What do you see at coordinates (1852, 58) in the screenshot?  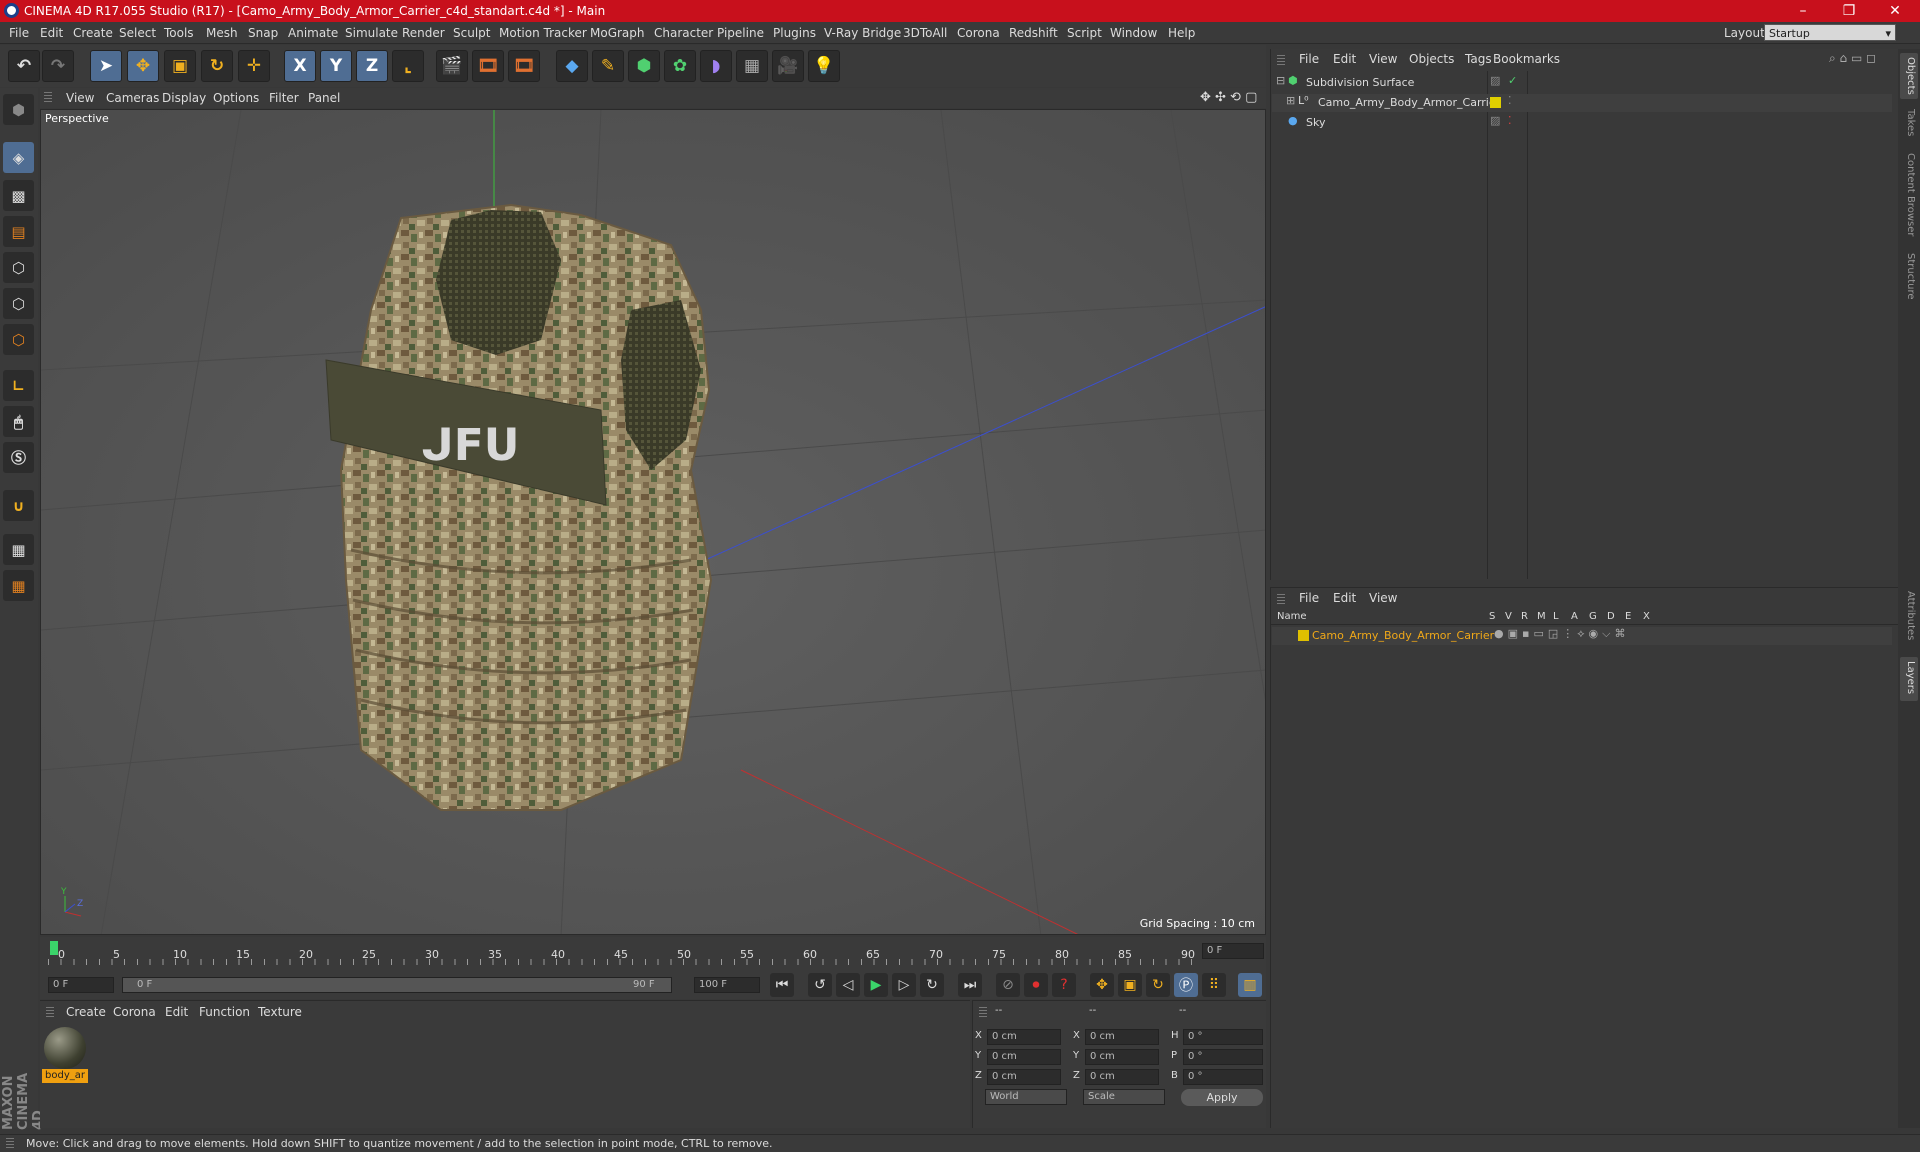 I see `object-search-home-icons: ⌕ ⌂ ▭ ◻` at bounding box center [1852, 58].